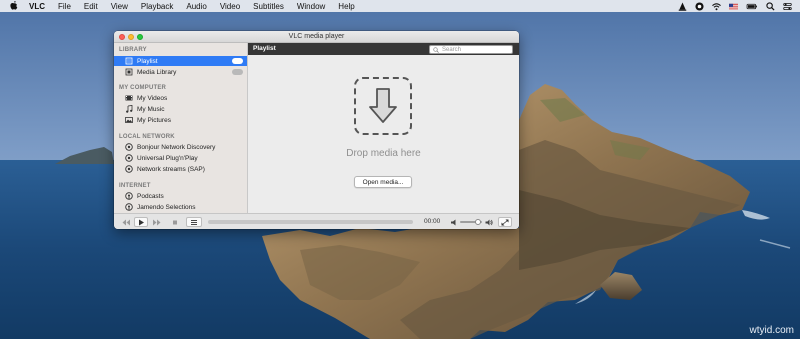 This screenshot has width=800, height=339. I want to click on download-arrow-icon, so click(383, 105).